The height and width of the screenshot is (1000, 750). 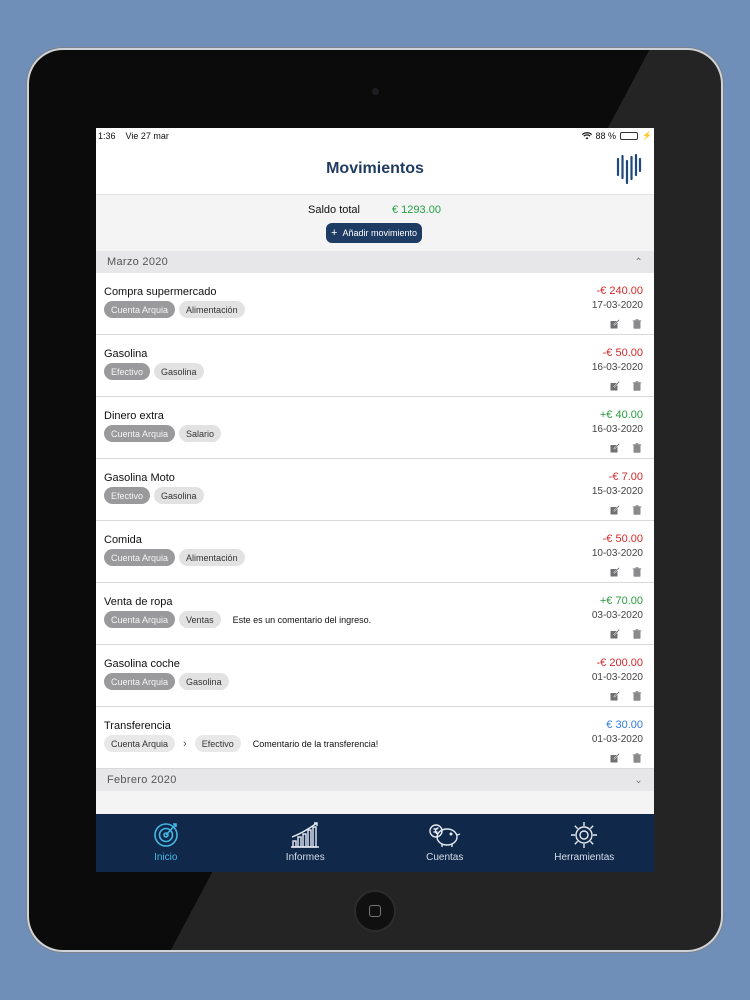 I want to click on movement-title: Gasolina Moto, so click(x=139, y=478).